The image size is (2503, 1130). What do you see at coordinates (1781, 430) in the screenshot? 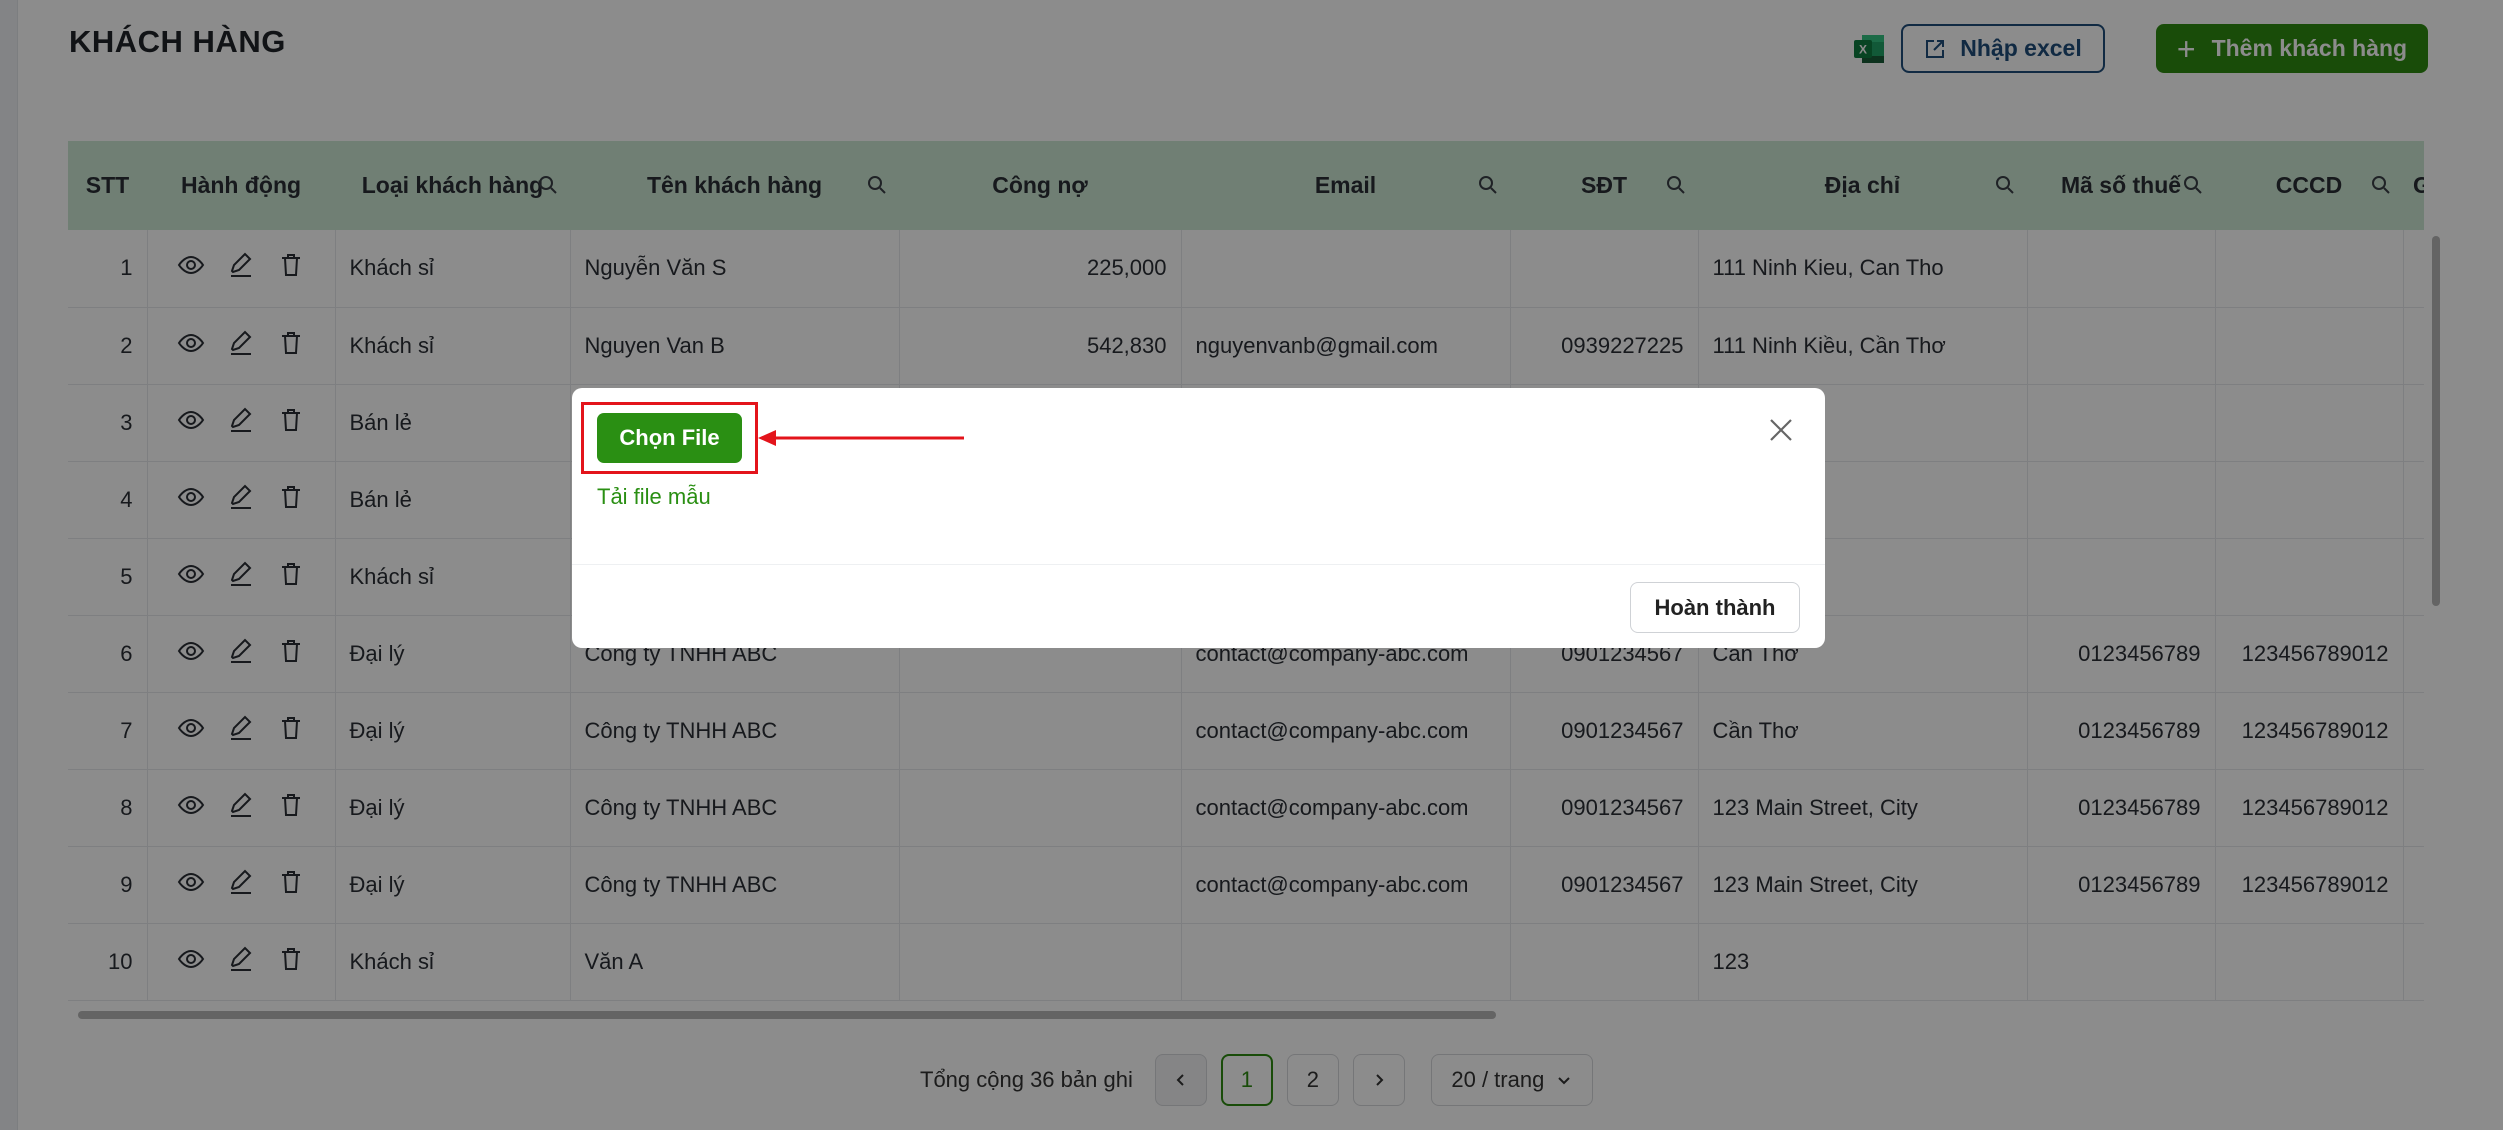
I see `close-icon` at bounding box center [1781, 430].